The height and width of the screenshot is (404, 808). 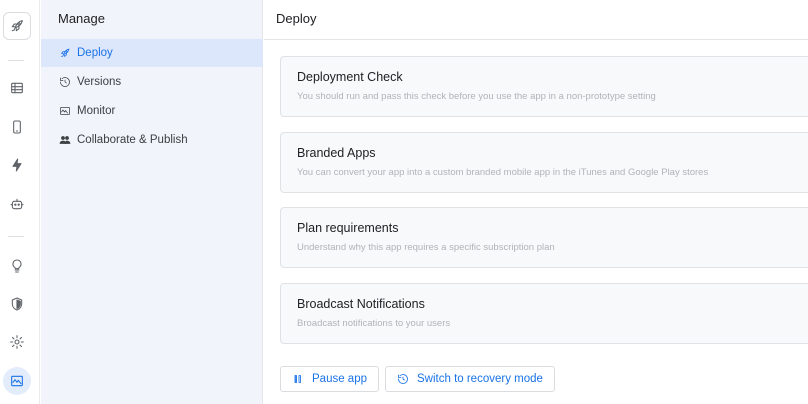 I want to click on card-title: Deployment Check, so click(x=350, y=77).